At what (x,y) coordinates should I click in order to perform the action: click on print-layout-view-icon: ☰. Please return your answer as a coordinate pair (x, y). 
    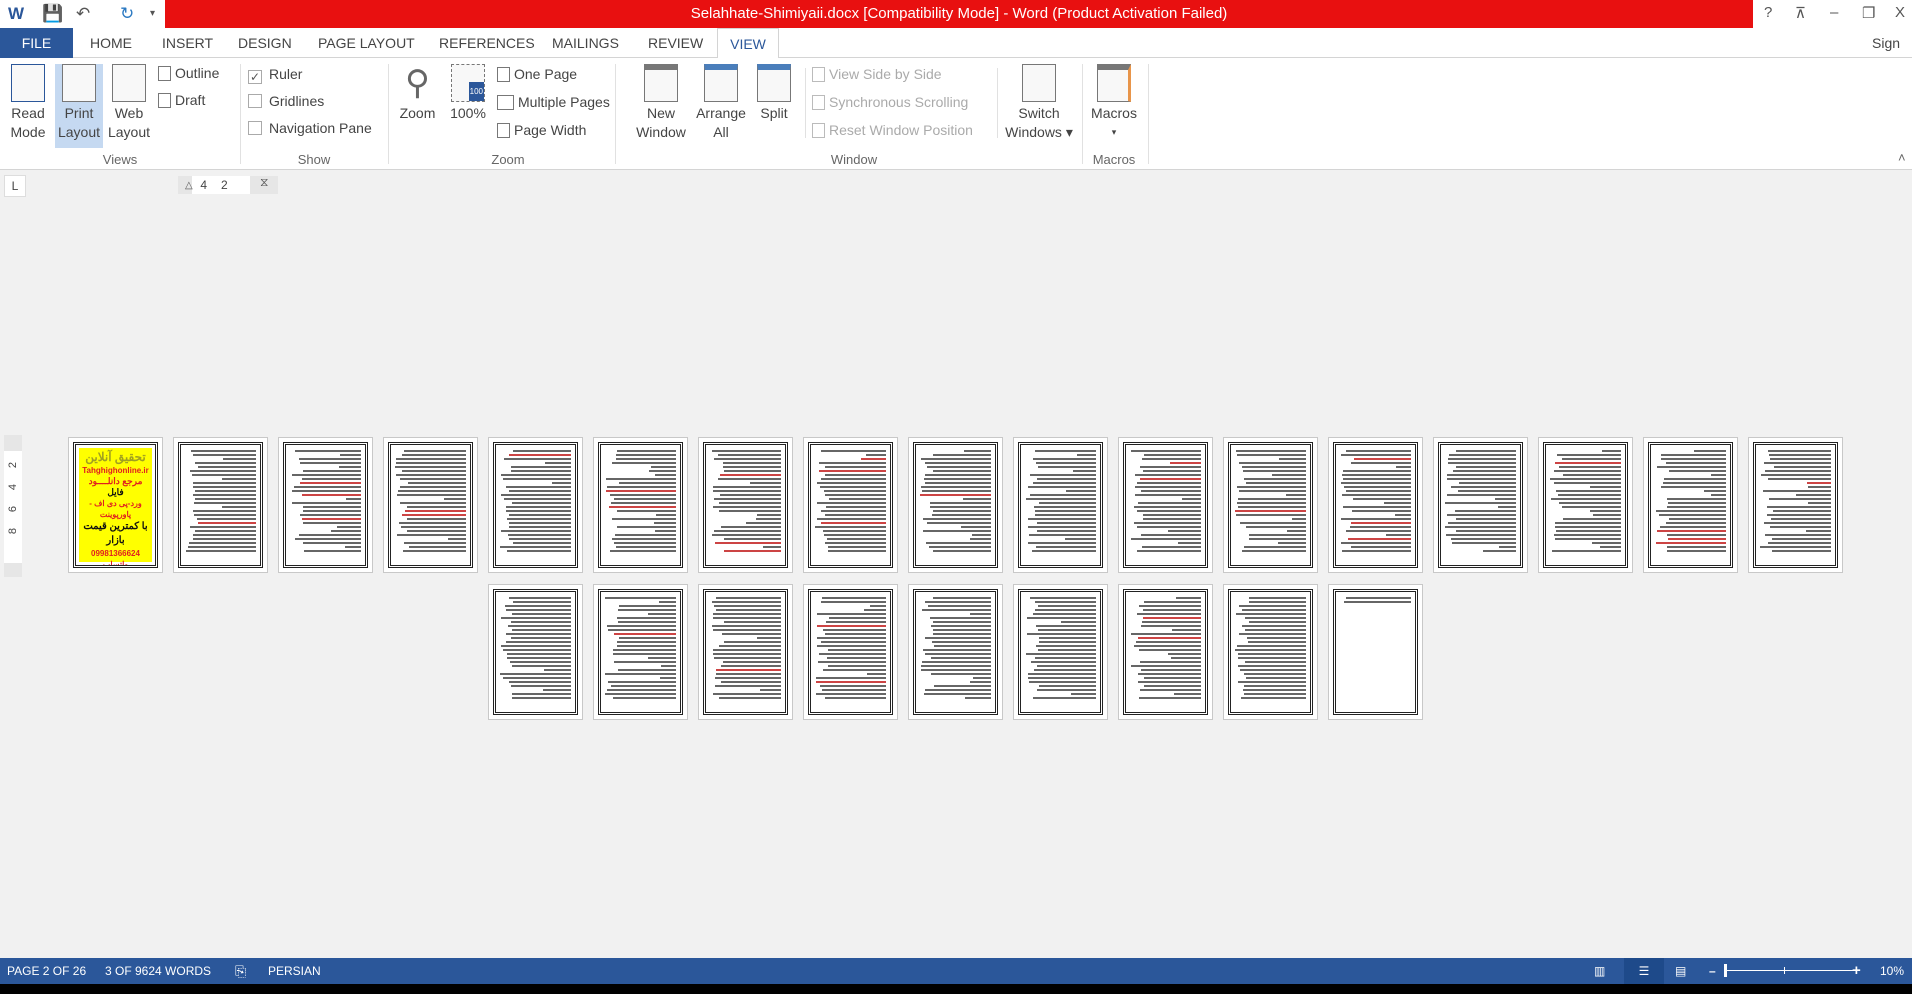
    Looking at the image, I should click on (1644, 971).